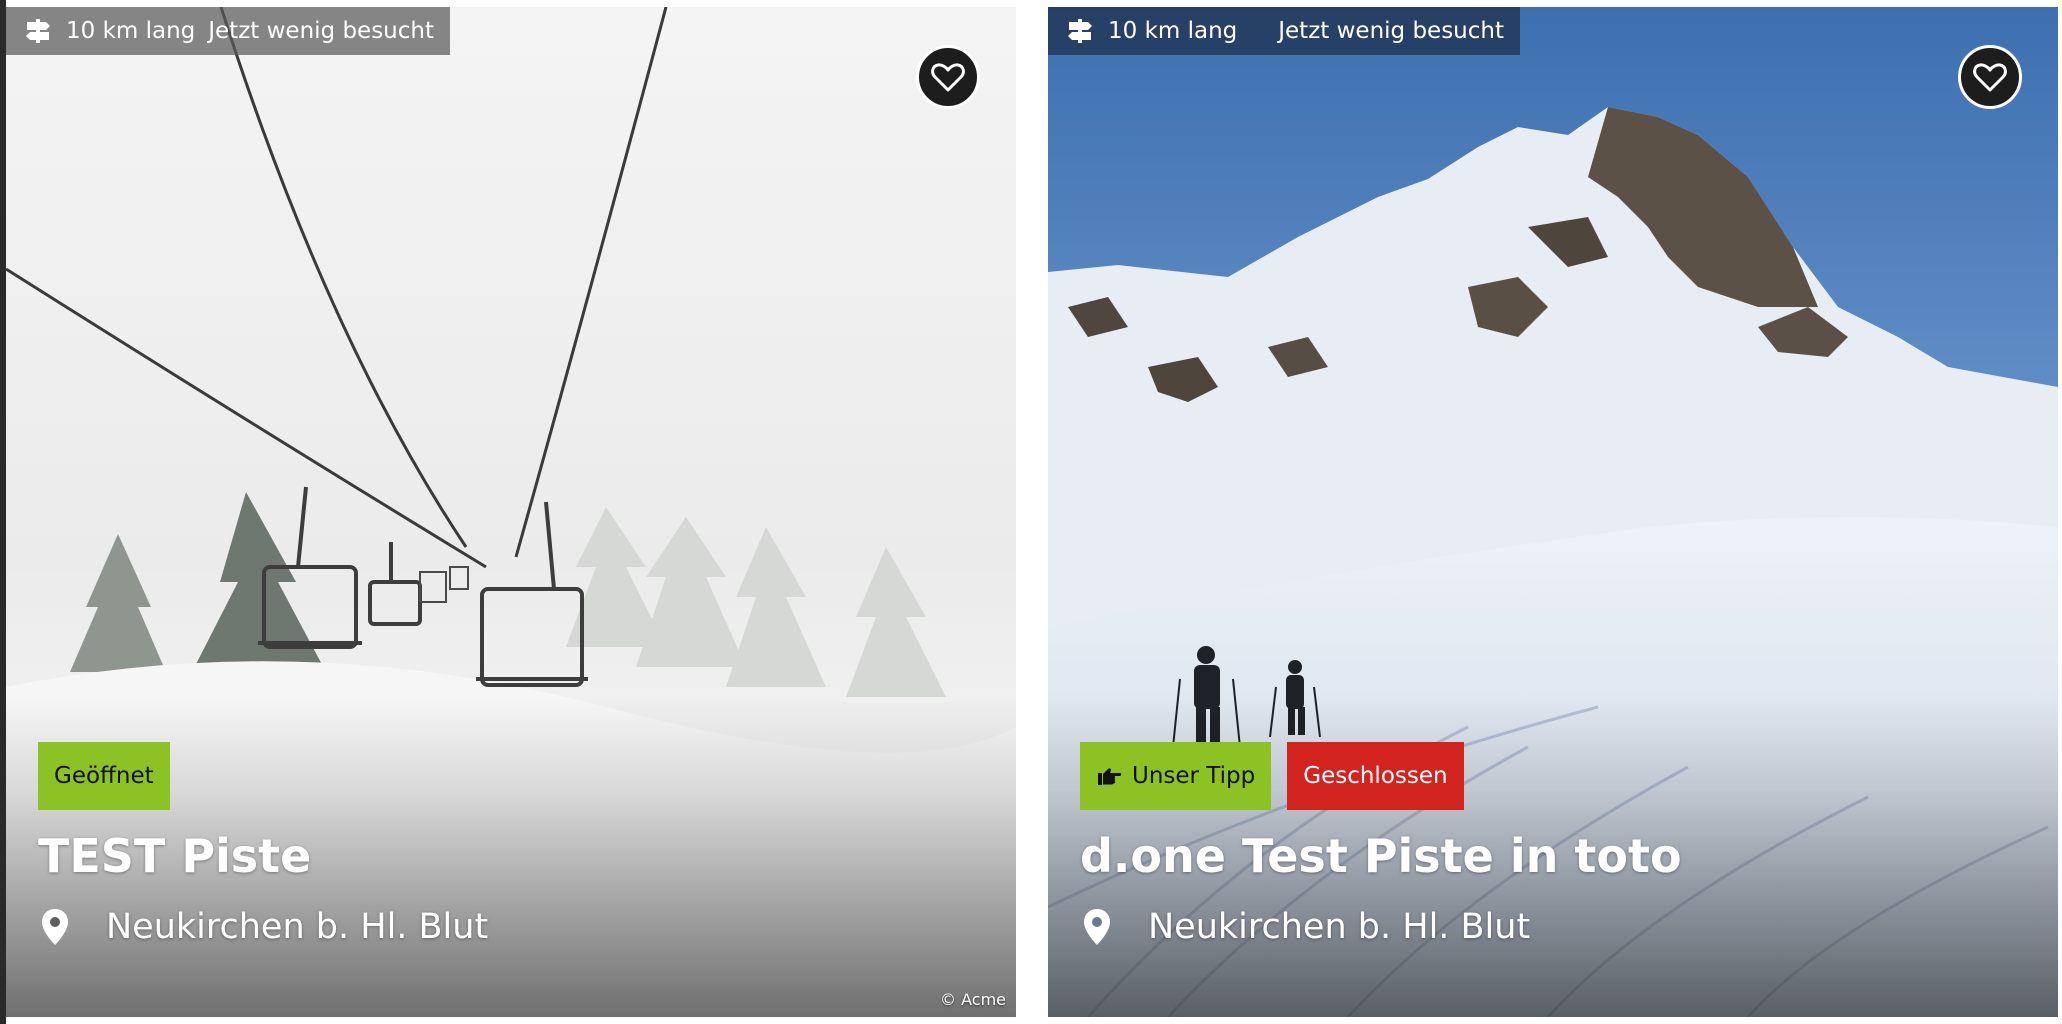  Describe the element at coordinates (1194, 776) in the screenshot. I see `tip-badge-label: Unser Tipp` at that location.